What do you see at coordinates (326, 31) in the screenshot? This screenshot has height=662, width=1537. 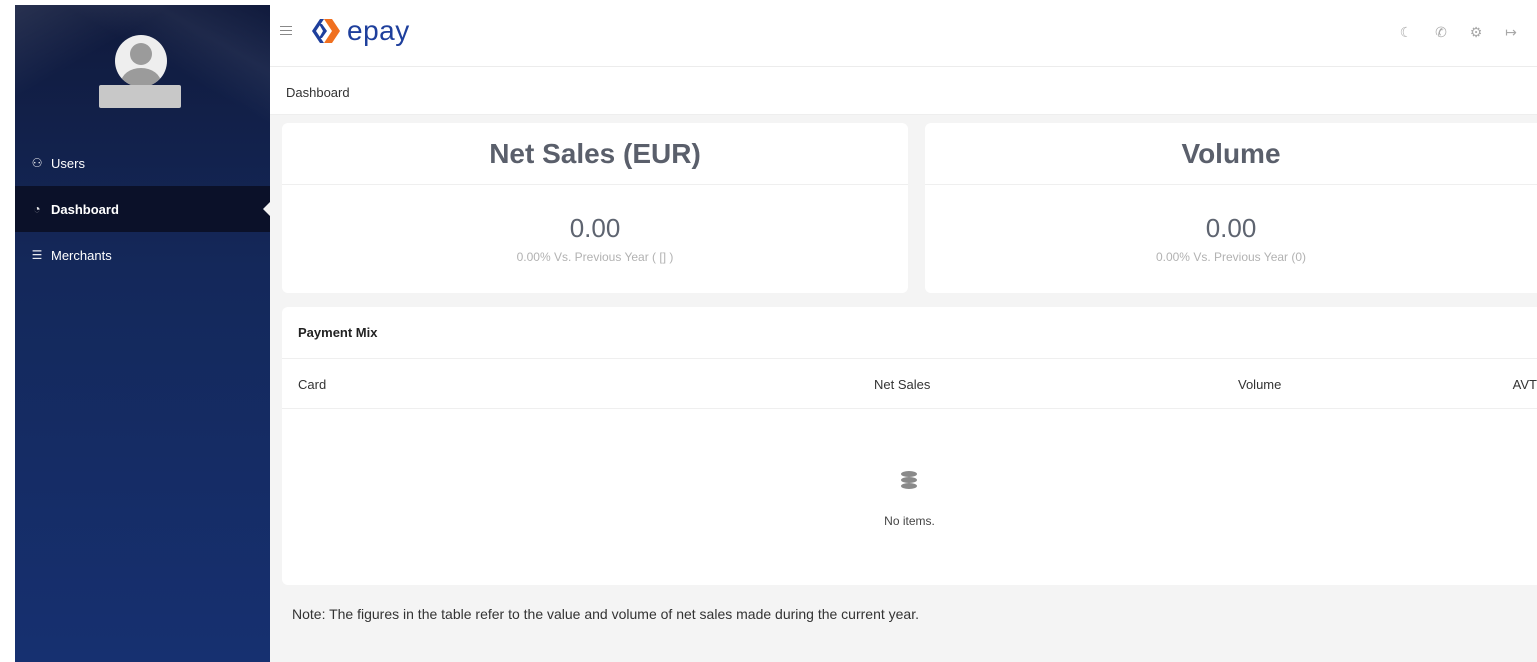 I see `epay-logo-icon` at bounding box center [326, 31].